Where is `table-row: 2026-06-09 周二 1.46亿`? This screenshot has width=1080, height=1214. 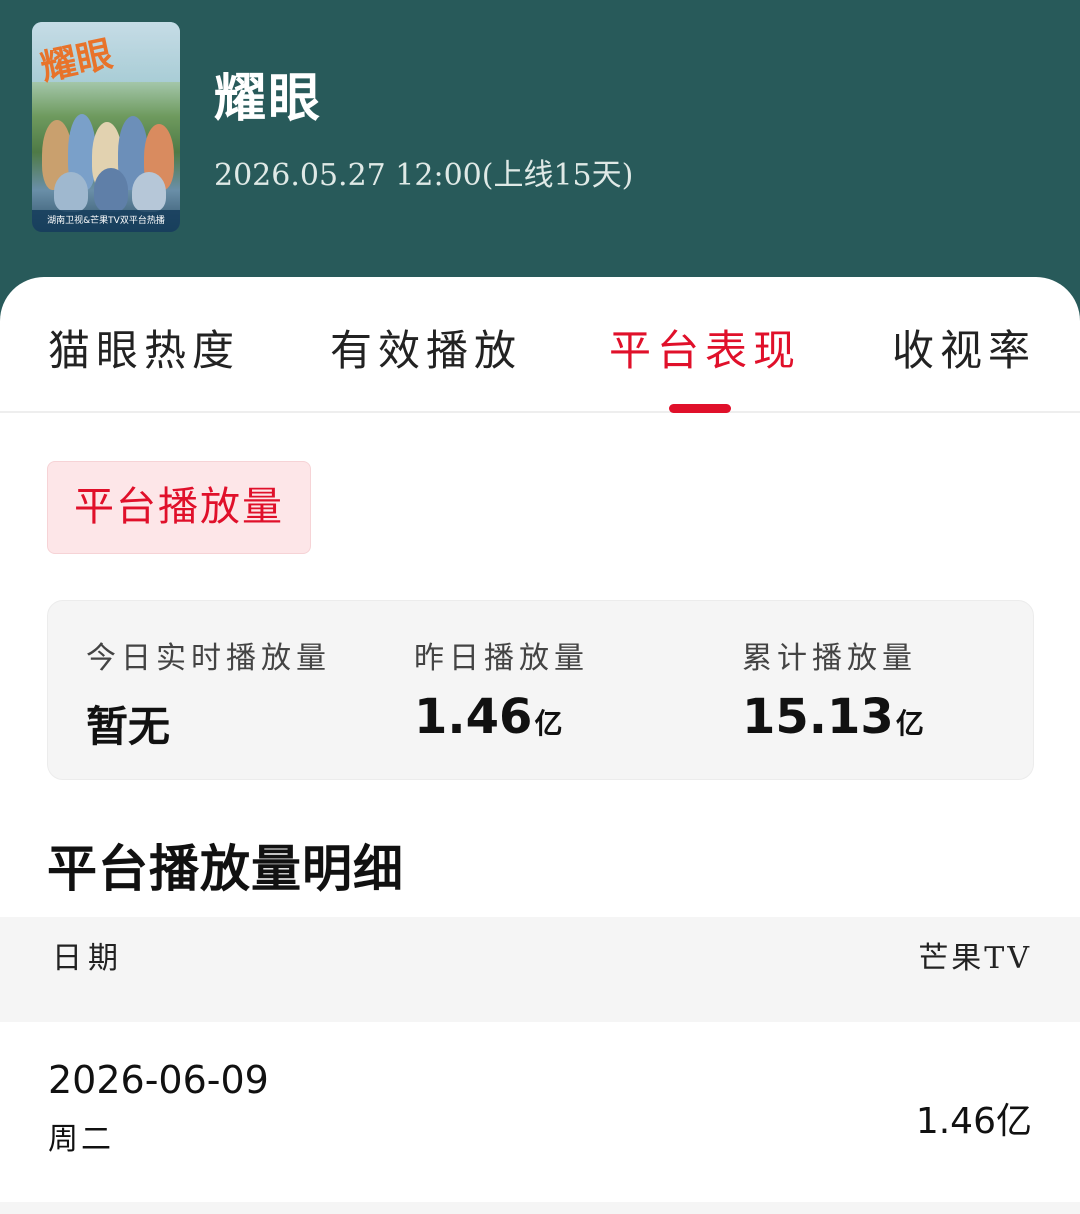
table-row: 2026-06-09 周二 1.46亿 is located at coordinates (540, 1112).